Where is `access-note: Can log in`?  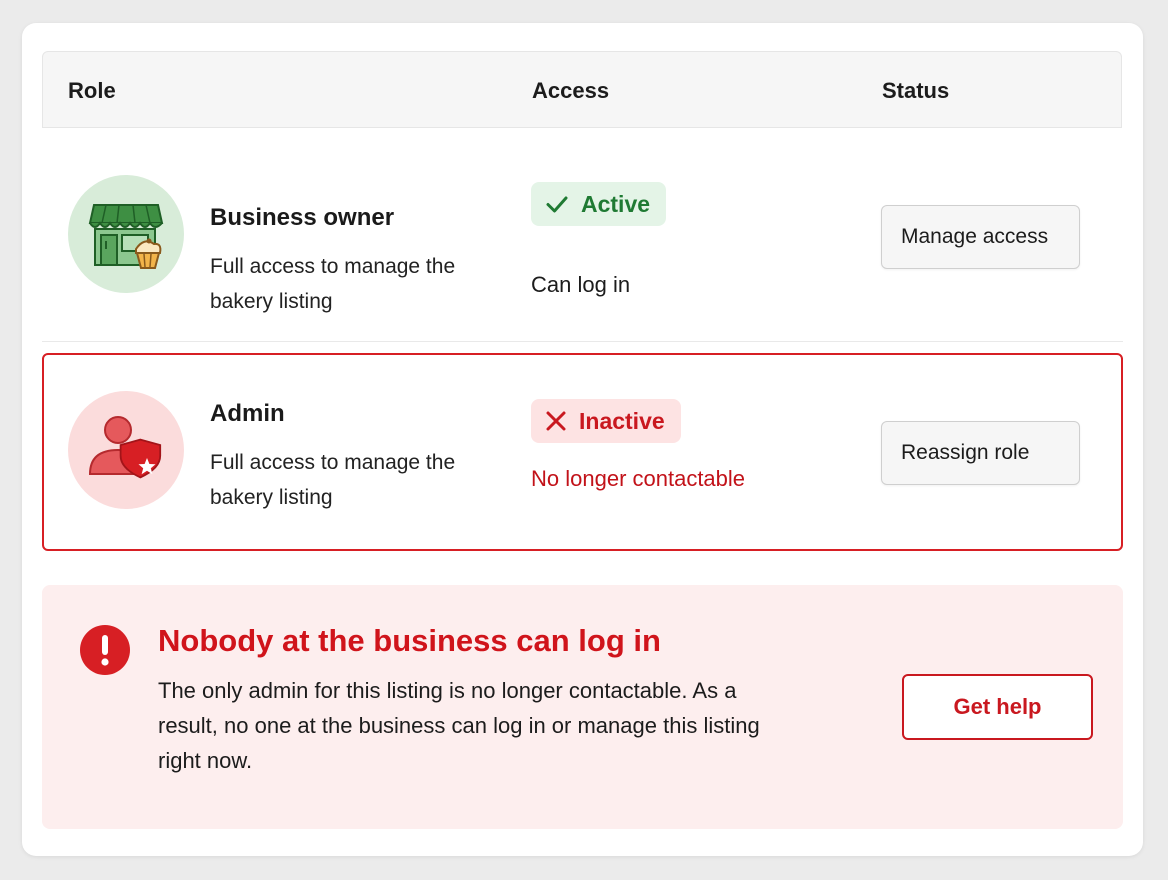 access-note: Can log in is located at coordinates (581, 284).